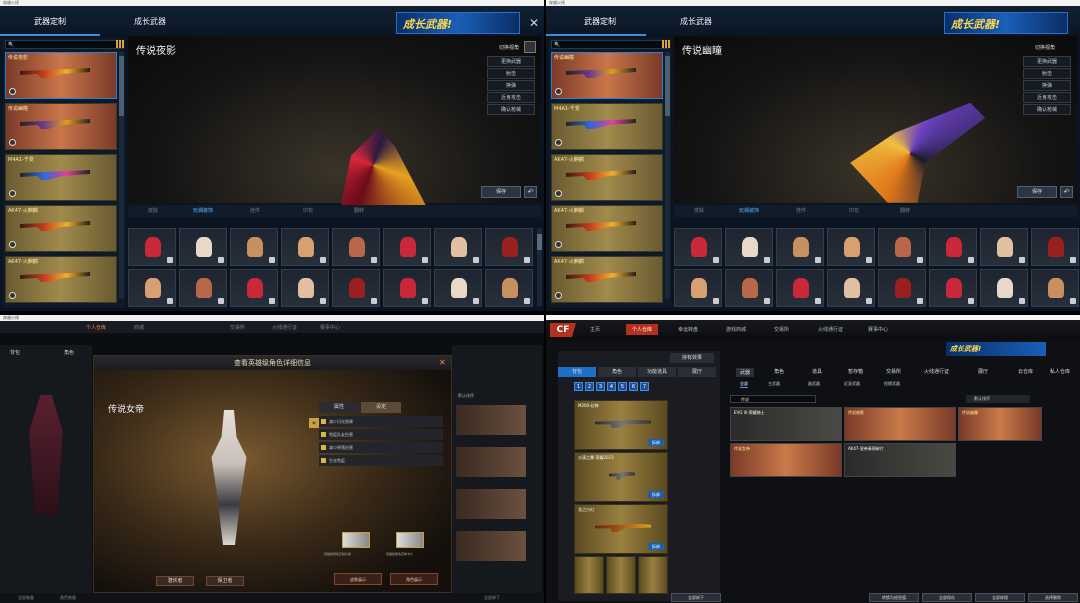 This screenshot has width=1080, height=603. What do you see at coordinates (642, 329) in the screenshot?
I see `nav-personal-storage: 个人仓库` at bounding box center [642, 329].